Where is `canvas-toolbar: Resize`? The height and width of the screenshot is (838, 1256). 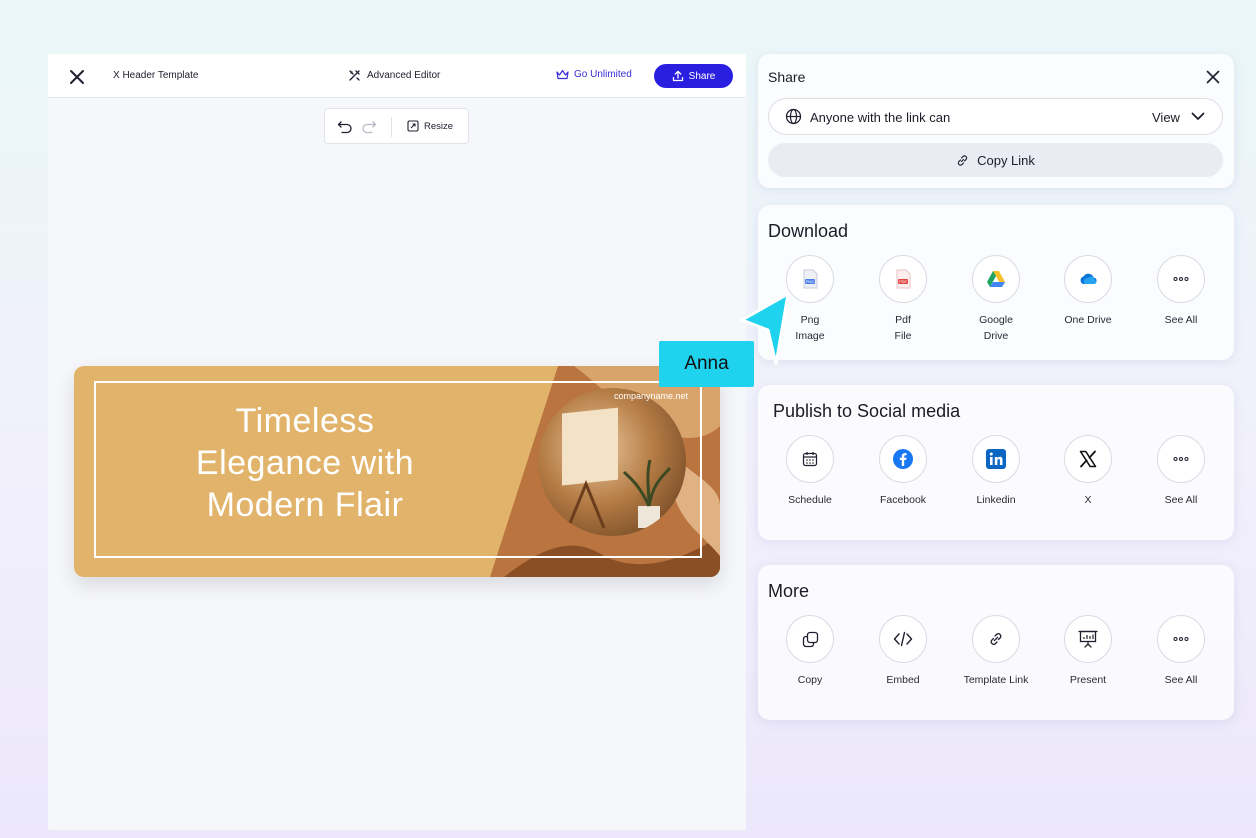 canvas-toolbar: Resize is located at coordinates (396, 126).